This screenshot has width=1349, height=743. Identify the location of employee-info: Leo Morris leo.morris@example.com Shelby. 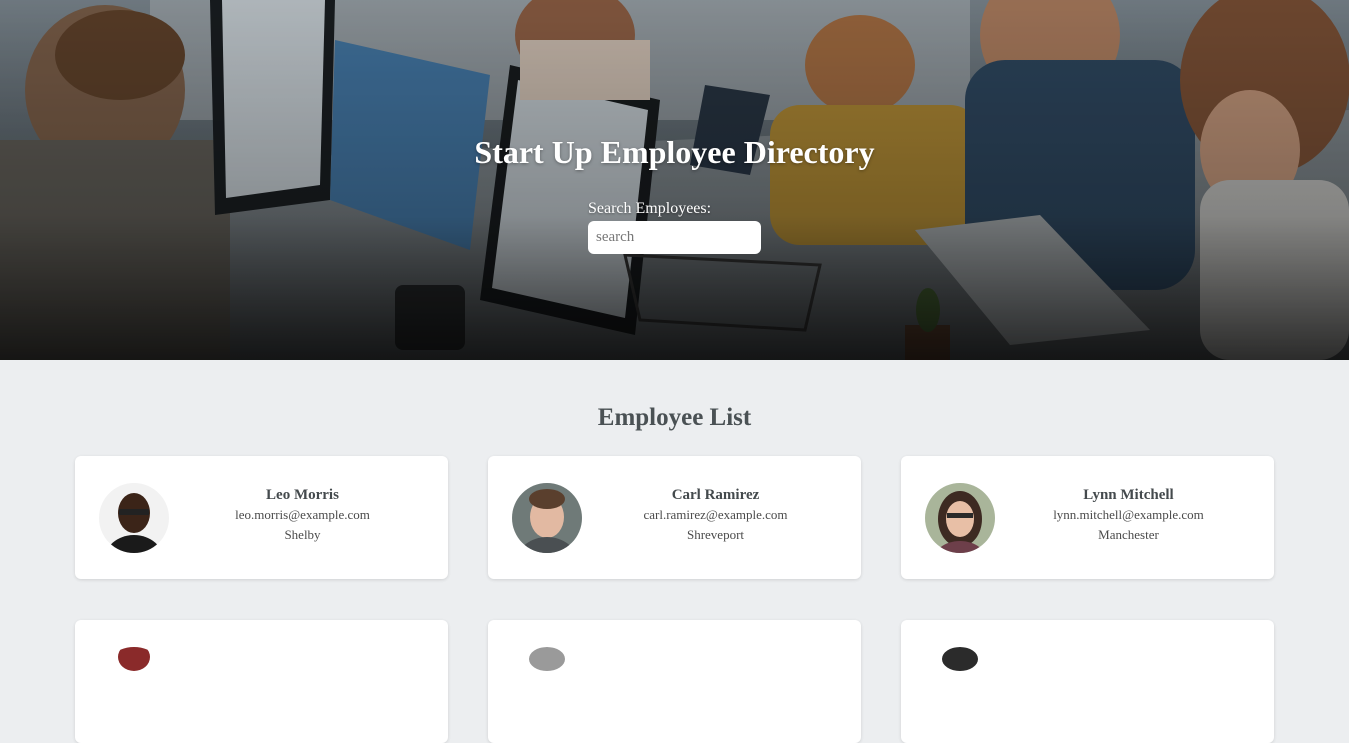
(302, 515).